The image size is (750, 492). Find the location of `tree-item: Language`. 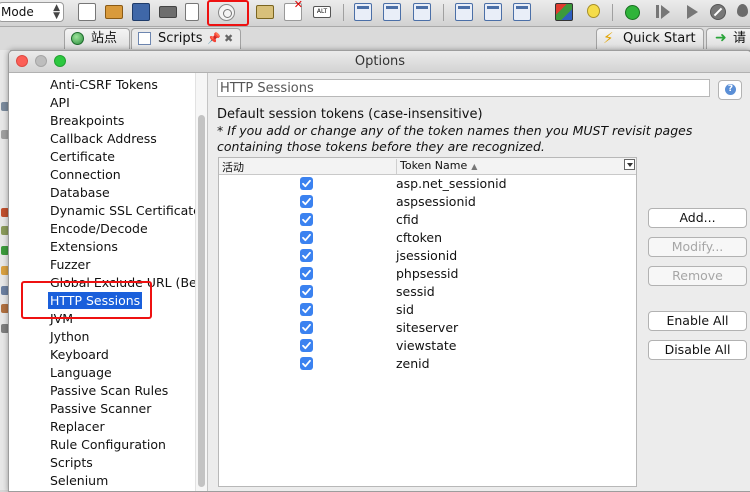

tree-item: Language is located at coordinates (81, 372).